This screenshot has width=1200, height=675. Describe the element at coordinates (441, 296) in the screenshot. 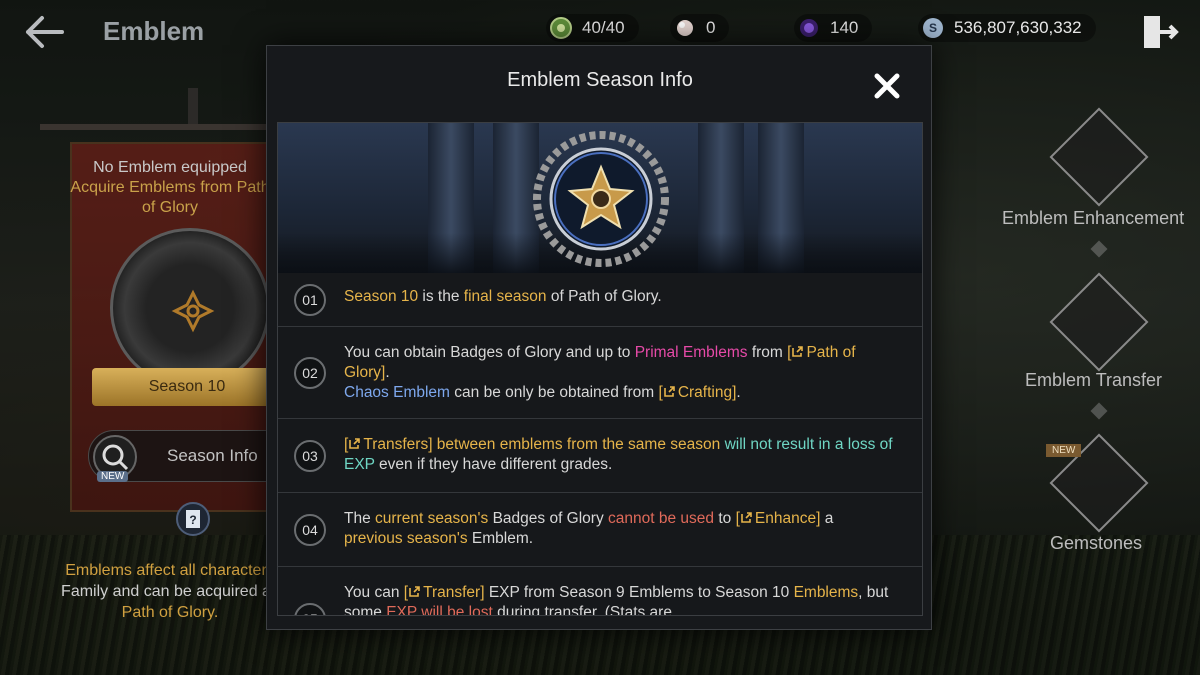

I see `text-segment: is the` at that location.